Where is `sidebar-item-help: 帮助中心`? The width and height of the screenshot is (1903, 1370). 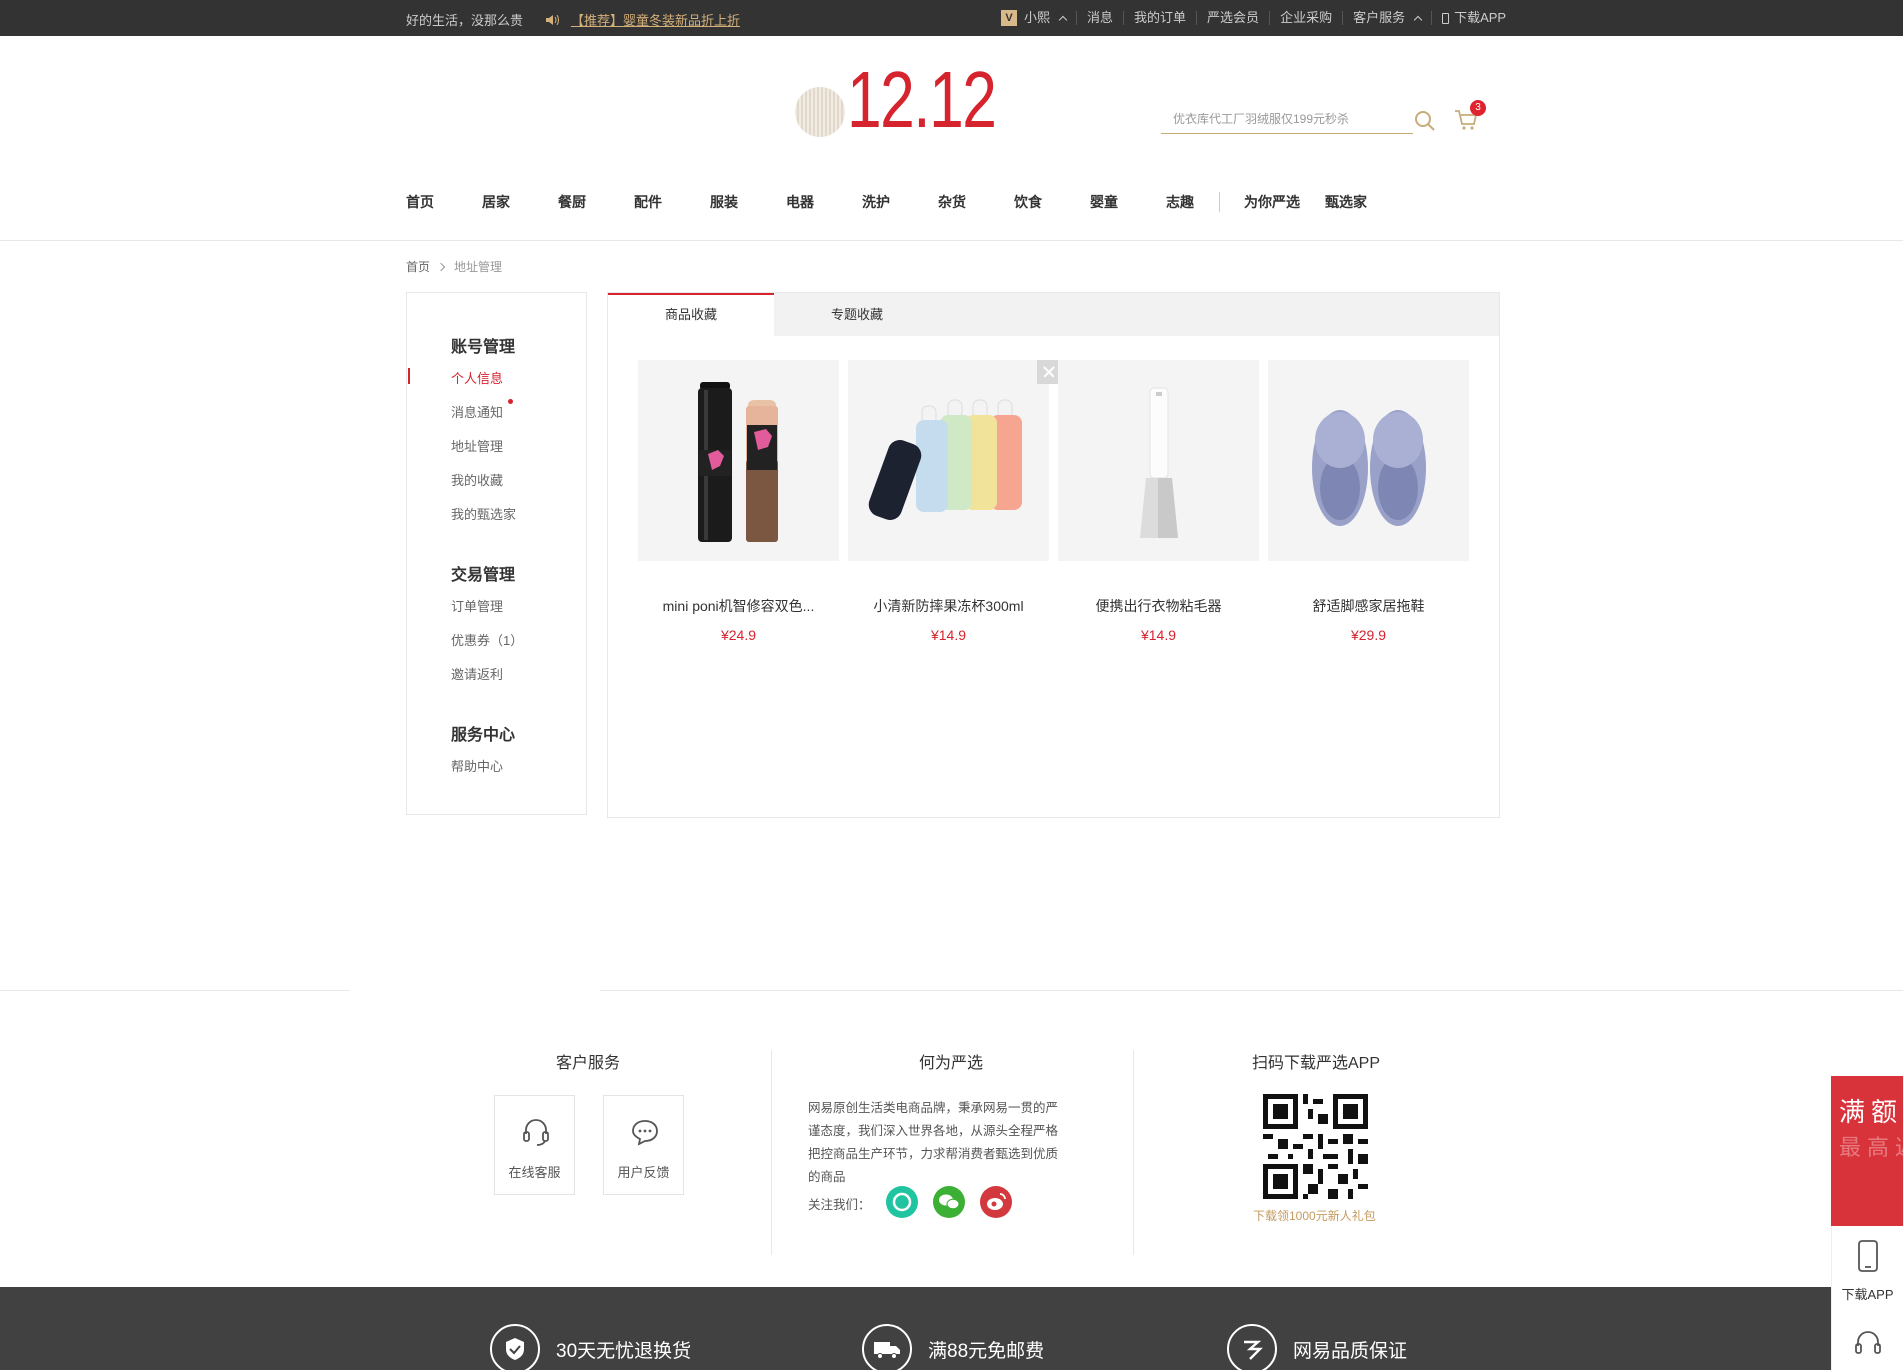 sidebar-item-help: 帮助中心 is located at coordinates (477, 765).